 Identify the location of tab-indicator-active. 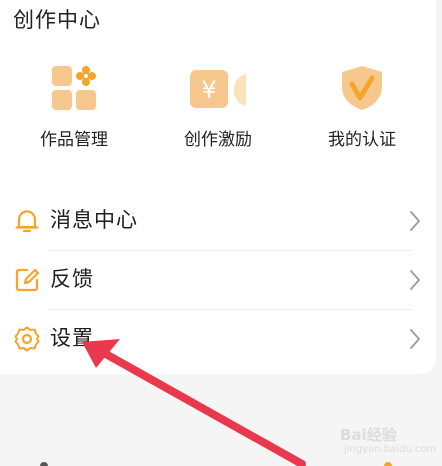
(388, 464).